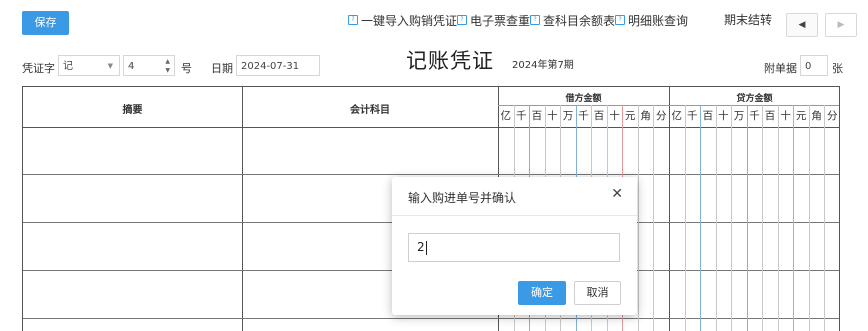  I want to click on credit-digit-header: 分, so click(832, 116).